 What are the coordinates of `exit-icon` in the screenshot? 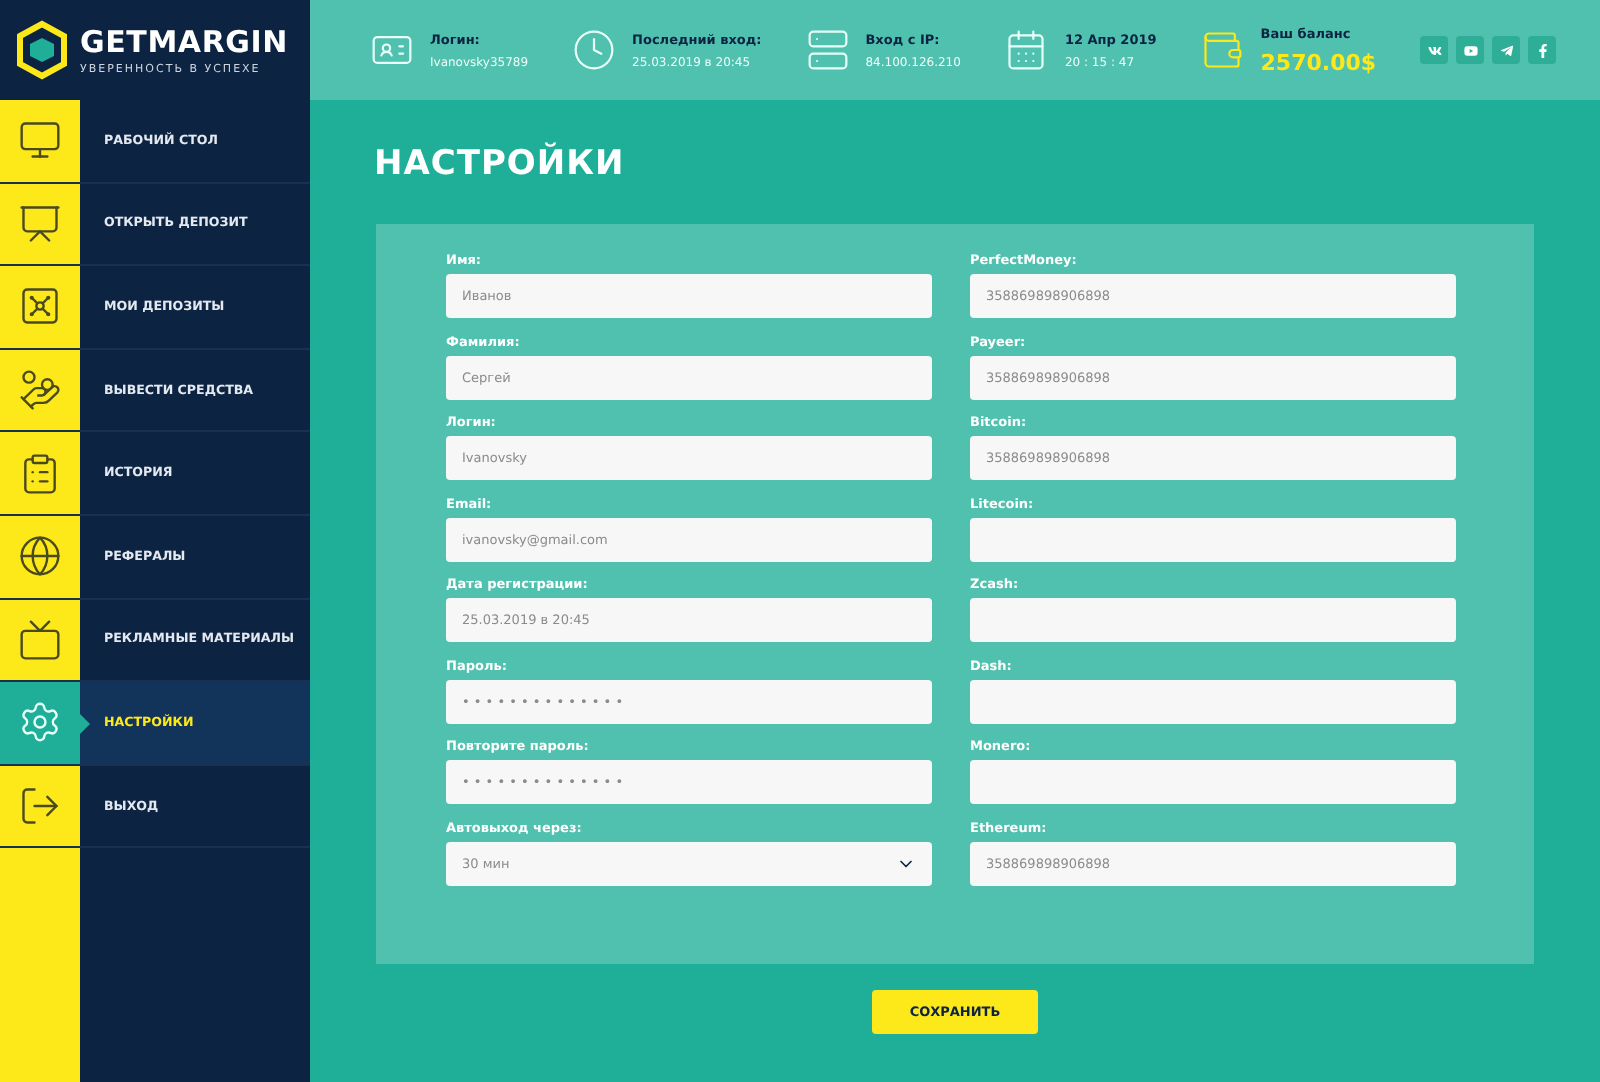 It's located at (40, 806).